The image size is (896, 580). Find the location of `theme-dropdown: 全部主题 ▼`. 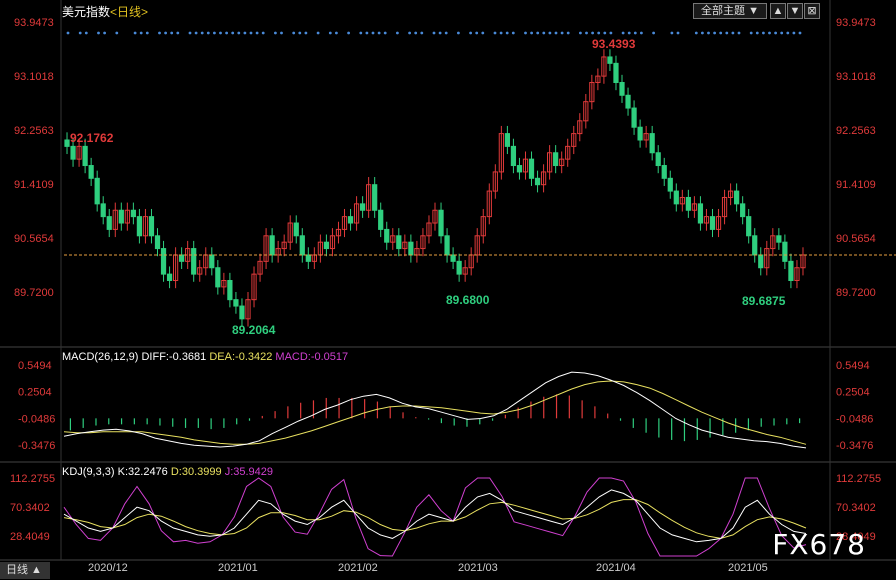

theme-dropdown: 全部主题 ▼ is located at coordinates (730, 11).